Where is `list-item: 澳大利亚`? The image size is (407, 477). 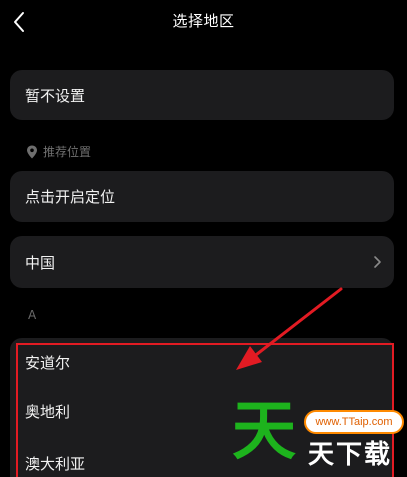 list-item: 澳大利亚 is located at coordinates (55, 463).